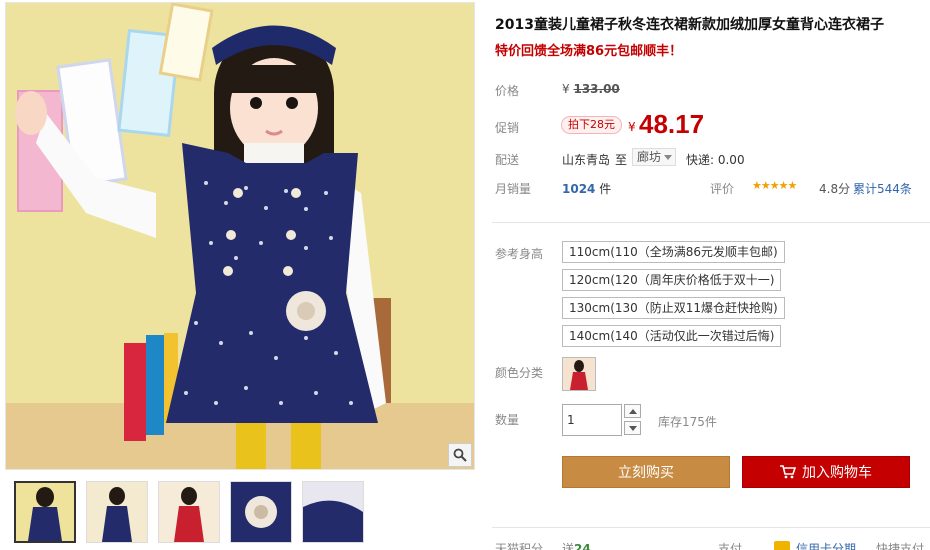 This screenshot has width=930, height=550. I want to click on thumbnail-strip, so click(189, 512).